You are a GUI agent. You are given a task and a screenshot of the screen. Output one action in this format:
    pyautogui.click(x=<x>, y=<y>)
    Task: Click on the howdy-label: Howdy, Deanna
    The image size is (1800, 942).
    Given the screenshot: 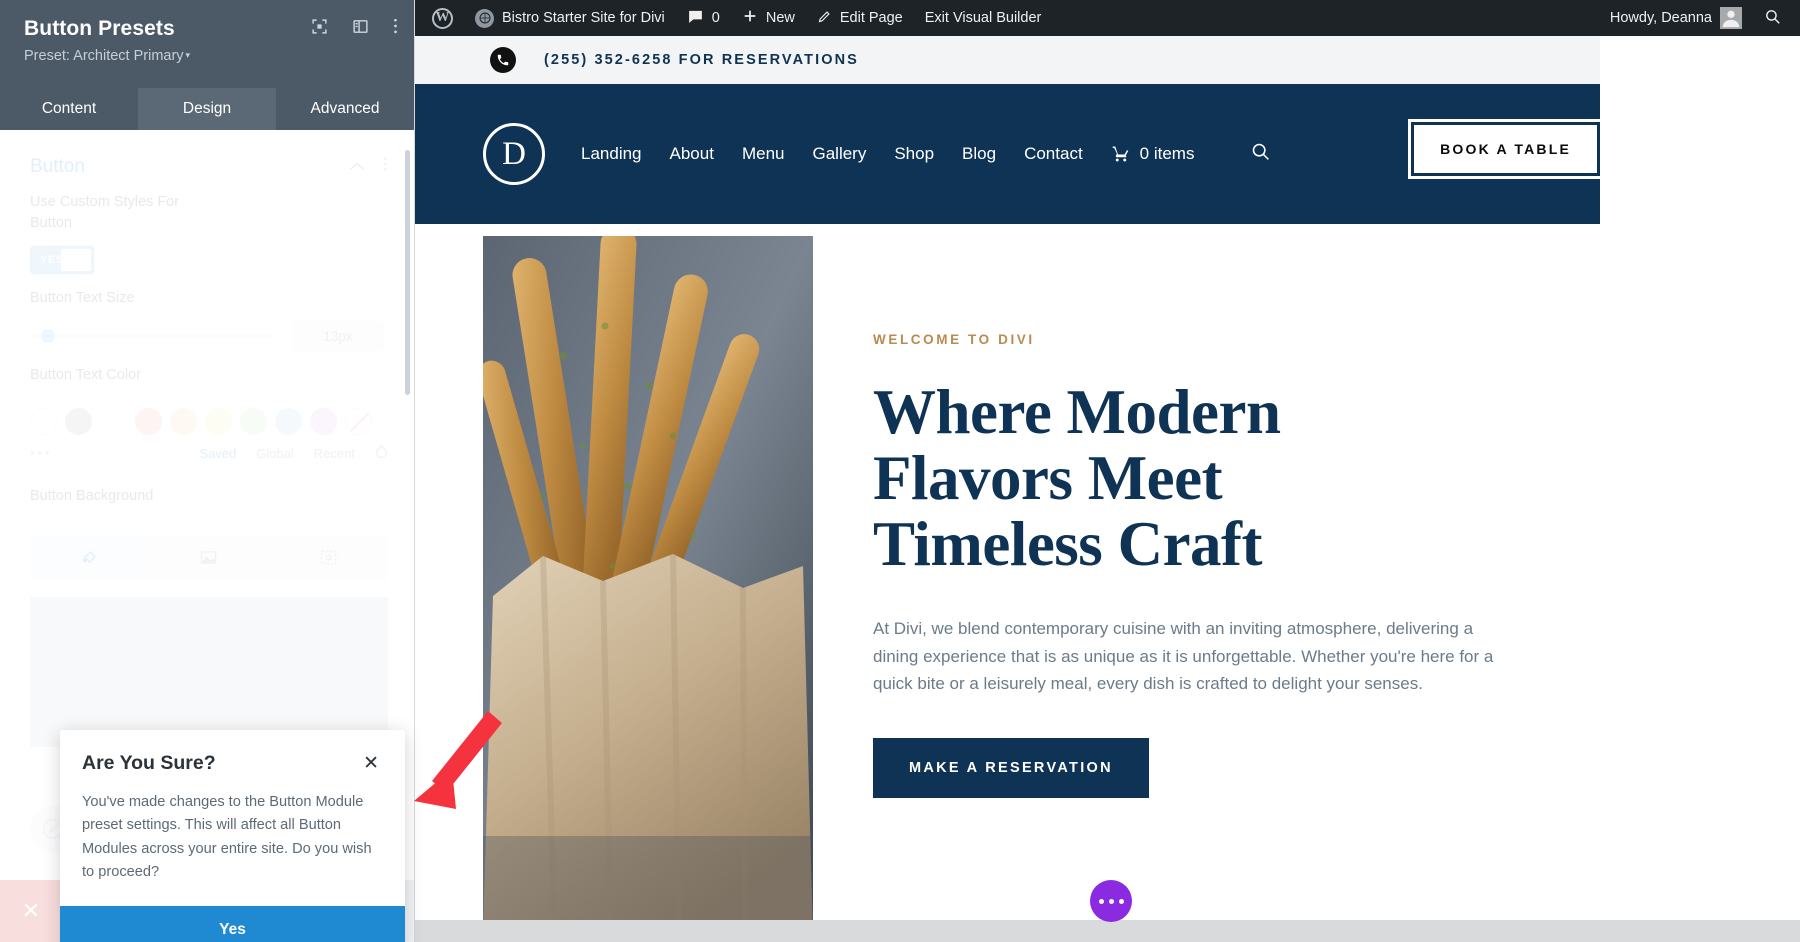 What is the action you would take?
    pyautogui.click(x=1660, y=18)
    